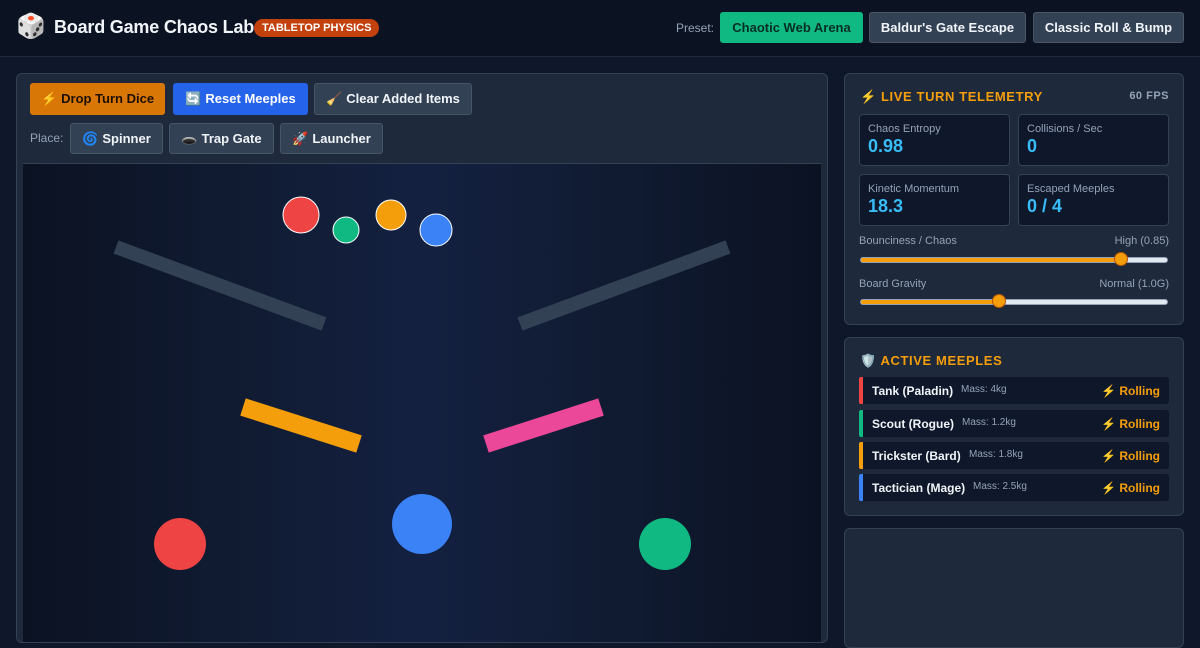  I want to click on right-ramp, so click(624, 285).